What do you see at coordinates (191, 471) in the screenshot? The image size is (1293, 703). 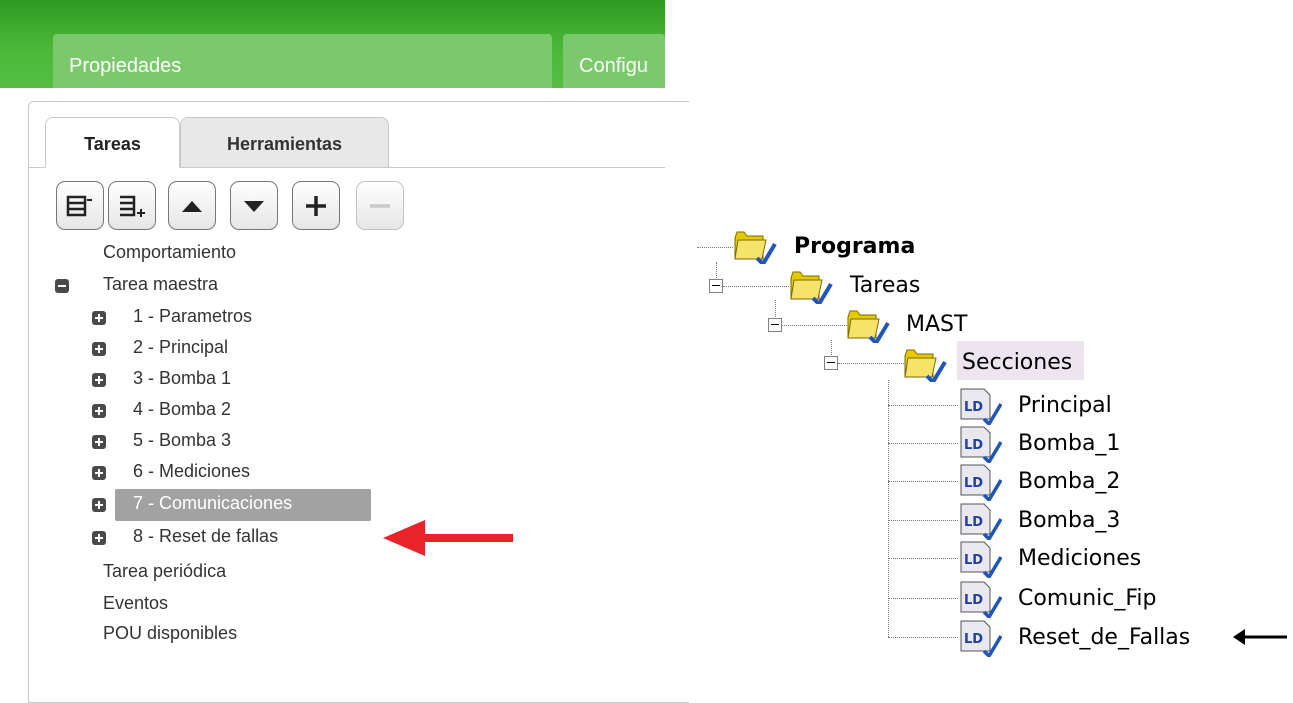 I see `tree-item-mediciones: 6 - Mediciones` at bounding box center [191, 471].